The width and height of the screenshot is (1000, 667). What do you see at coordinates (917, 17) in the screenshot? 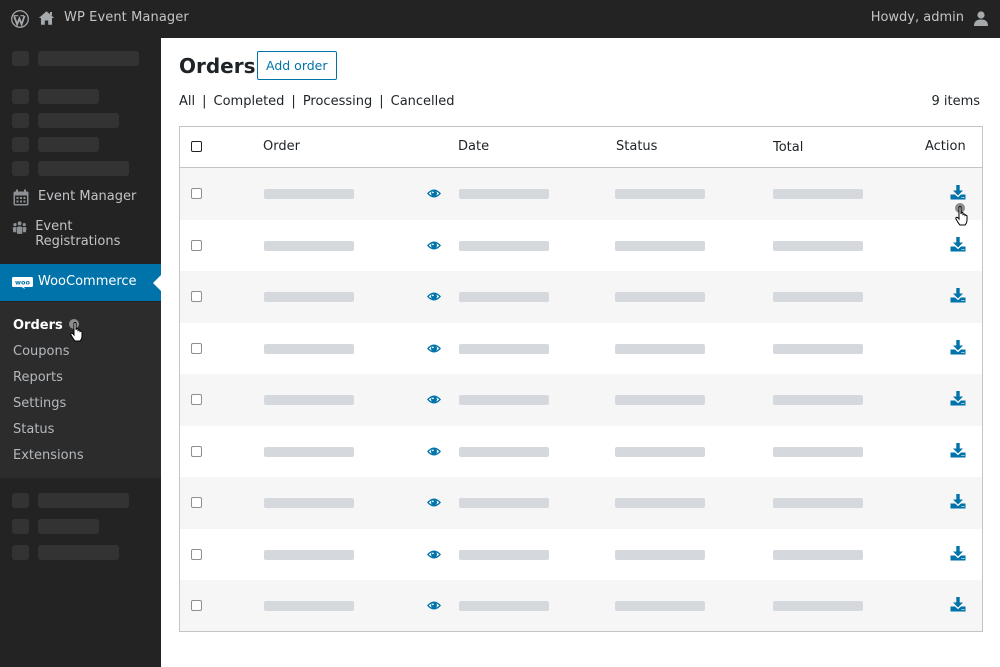
I see `account-greeting: Howdy, admin` at bounding box center [917, 17].